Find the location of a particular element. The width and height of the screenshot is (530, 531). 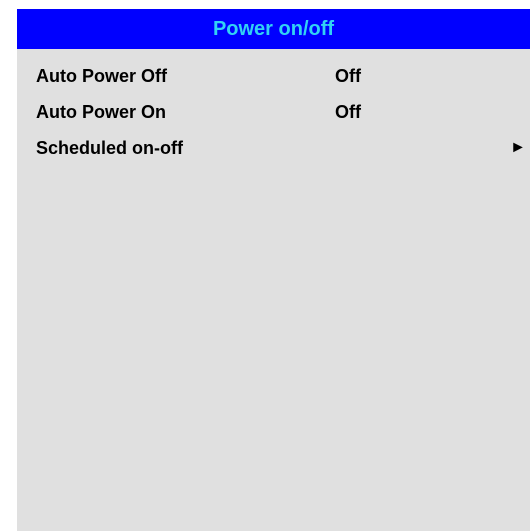

menu-title: Power on/off is located at coordinates (273, 29).